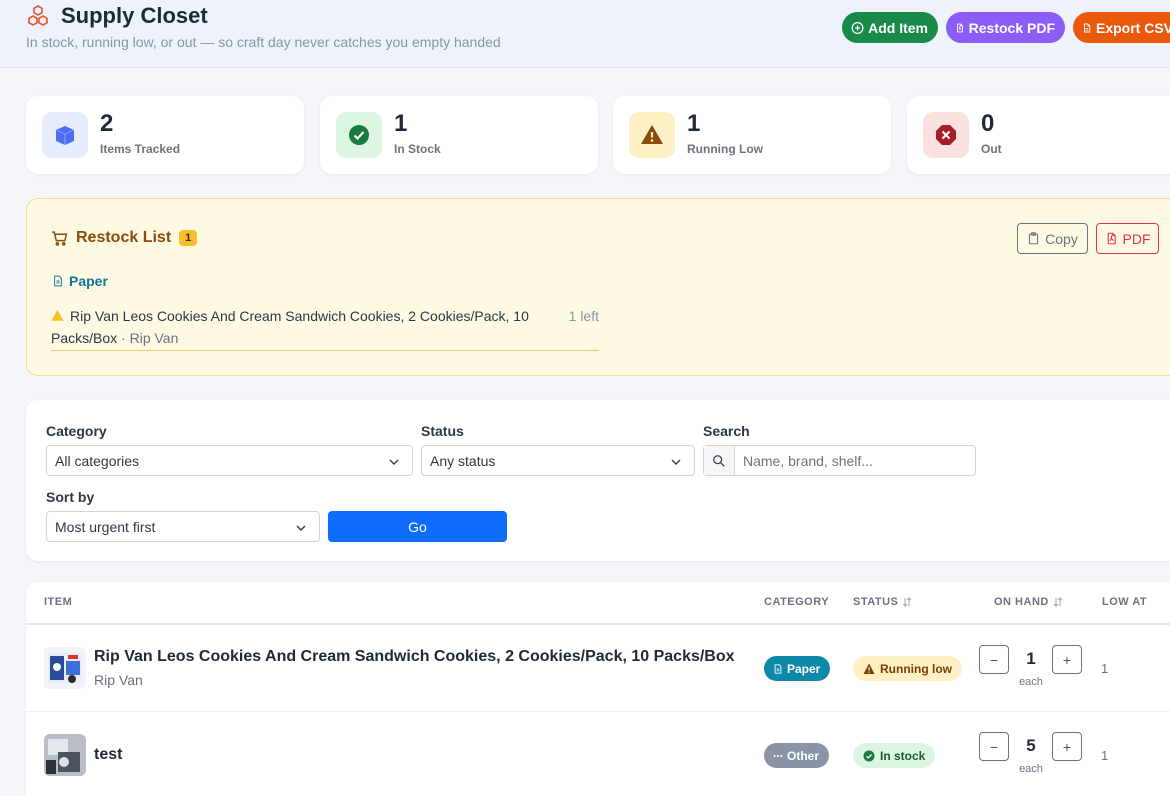 The image size is (1170, 796). I want to click on restock-count-badge: 1, so click(188, 238).